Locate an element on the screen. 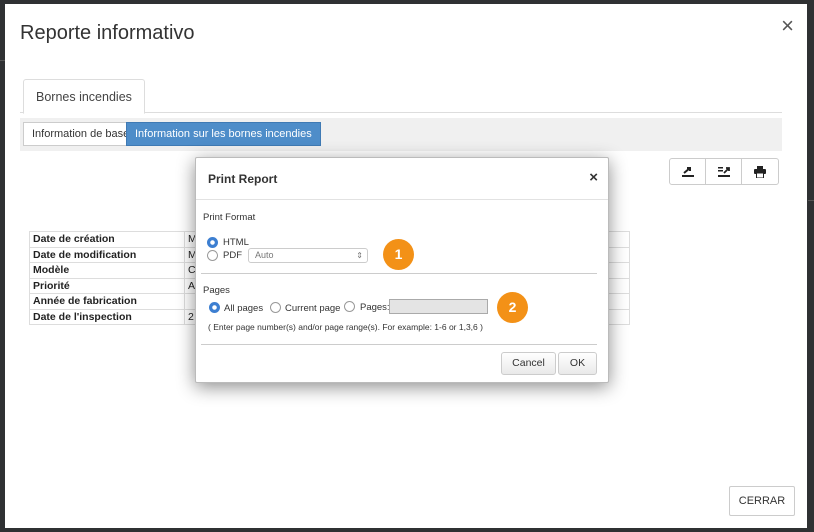 Image resolution: width=814 pixels, height=532 pixels. dialog-title: Print Report is located at coordinates (243, 179).